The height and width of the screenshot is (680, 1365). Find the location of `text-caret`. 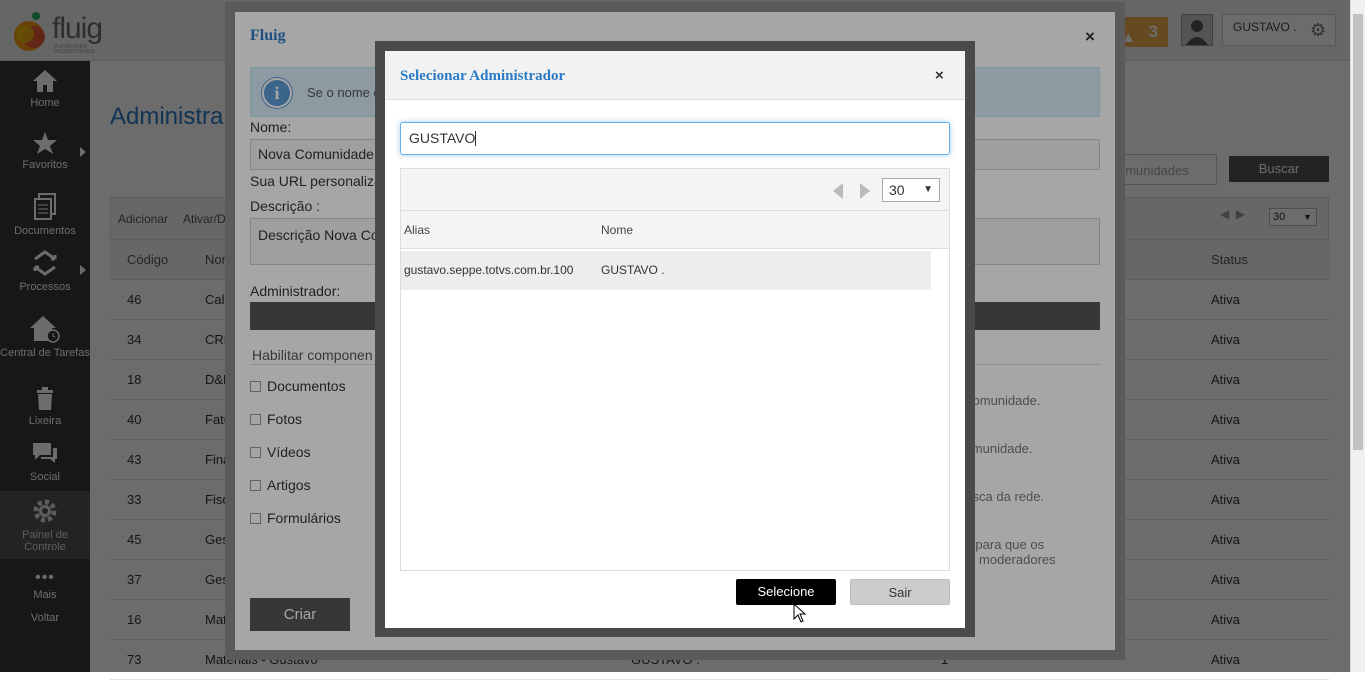

text-caret is located at coordinates (476, 138).